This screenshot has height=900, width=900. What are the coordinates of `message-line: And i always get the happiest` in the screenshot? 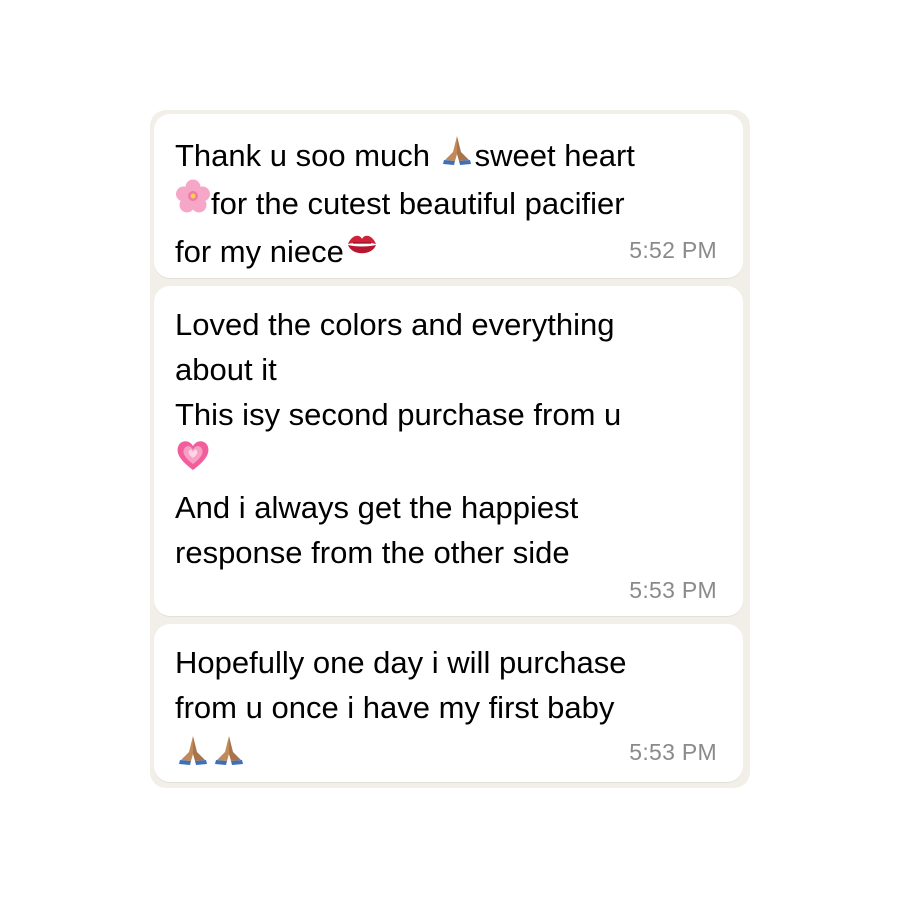 It's located at (447, 507).